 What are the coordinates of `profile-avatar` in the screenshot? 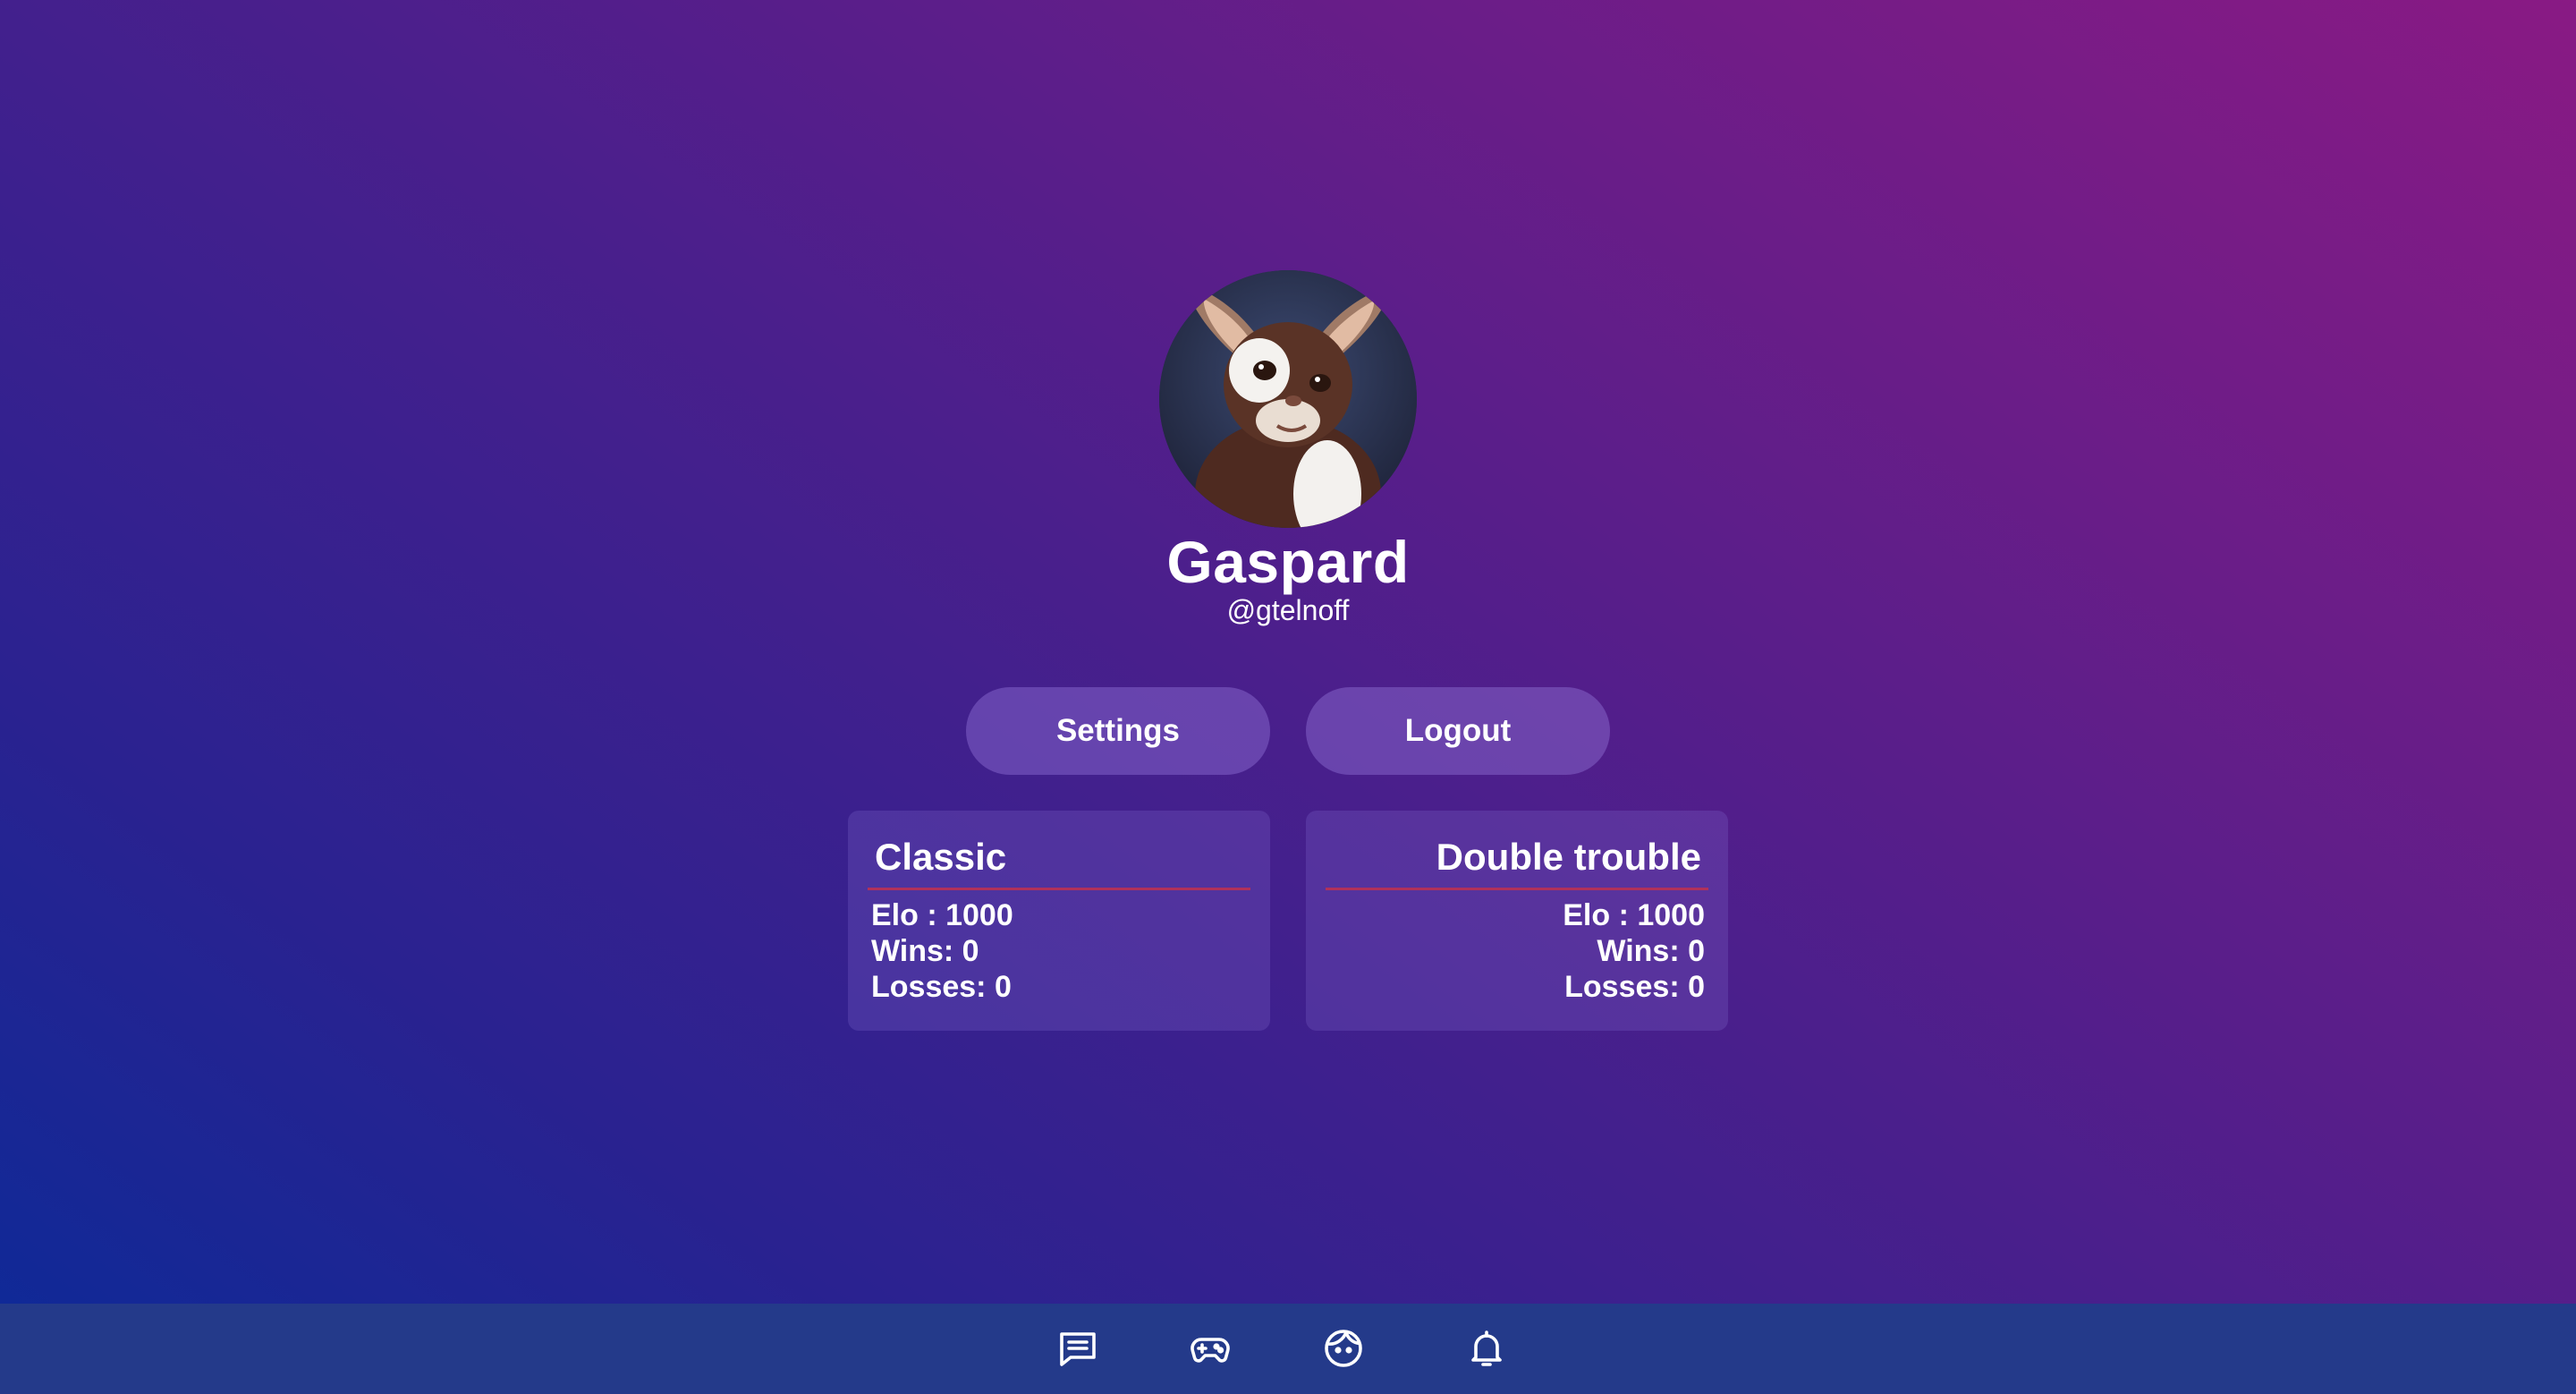 It's located at (1288, 399).